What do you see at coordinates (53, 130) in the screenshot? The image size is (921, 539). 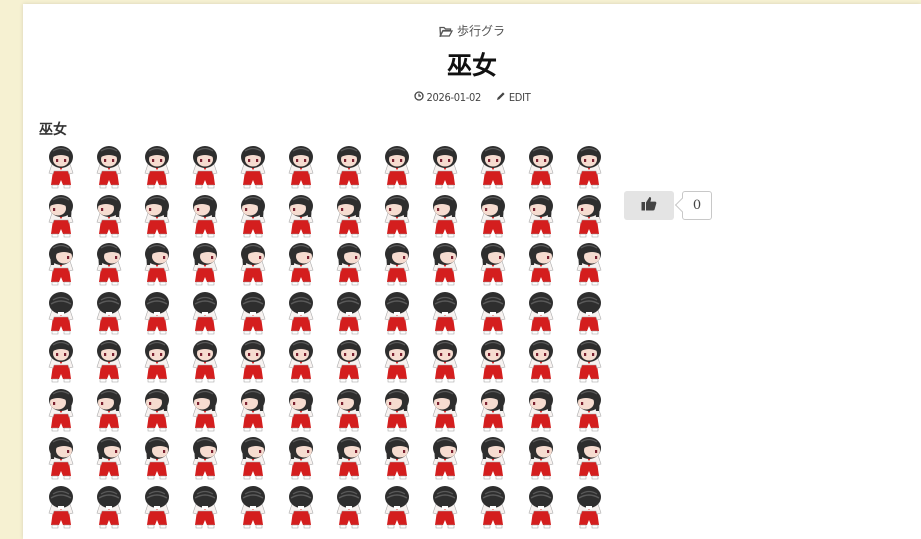 I see `section-heading: 巫女` at bounding box center [53, 130].